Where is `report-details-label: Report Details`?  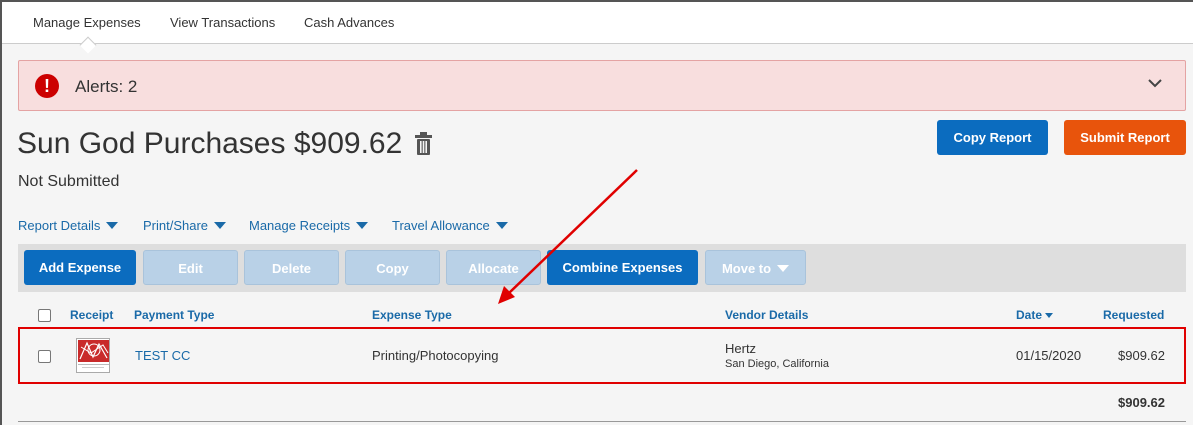 report-details-label: Report Details is located at coordinates (59, 225).